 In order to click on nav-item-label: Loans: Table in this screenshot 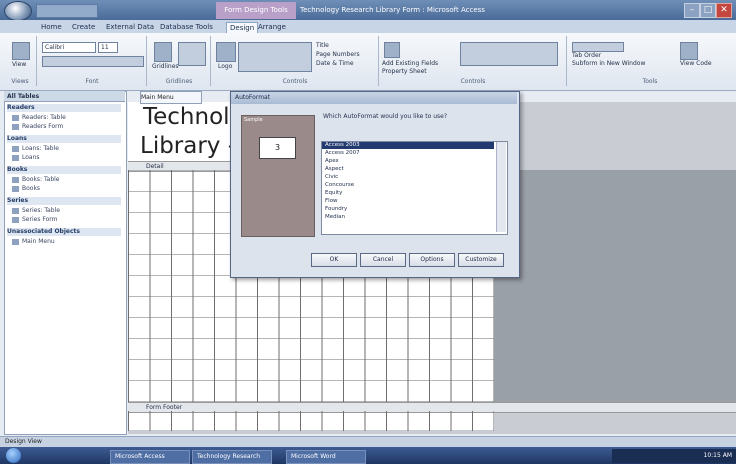, I will do `click(40, 148)`.